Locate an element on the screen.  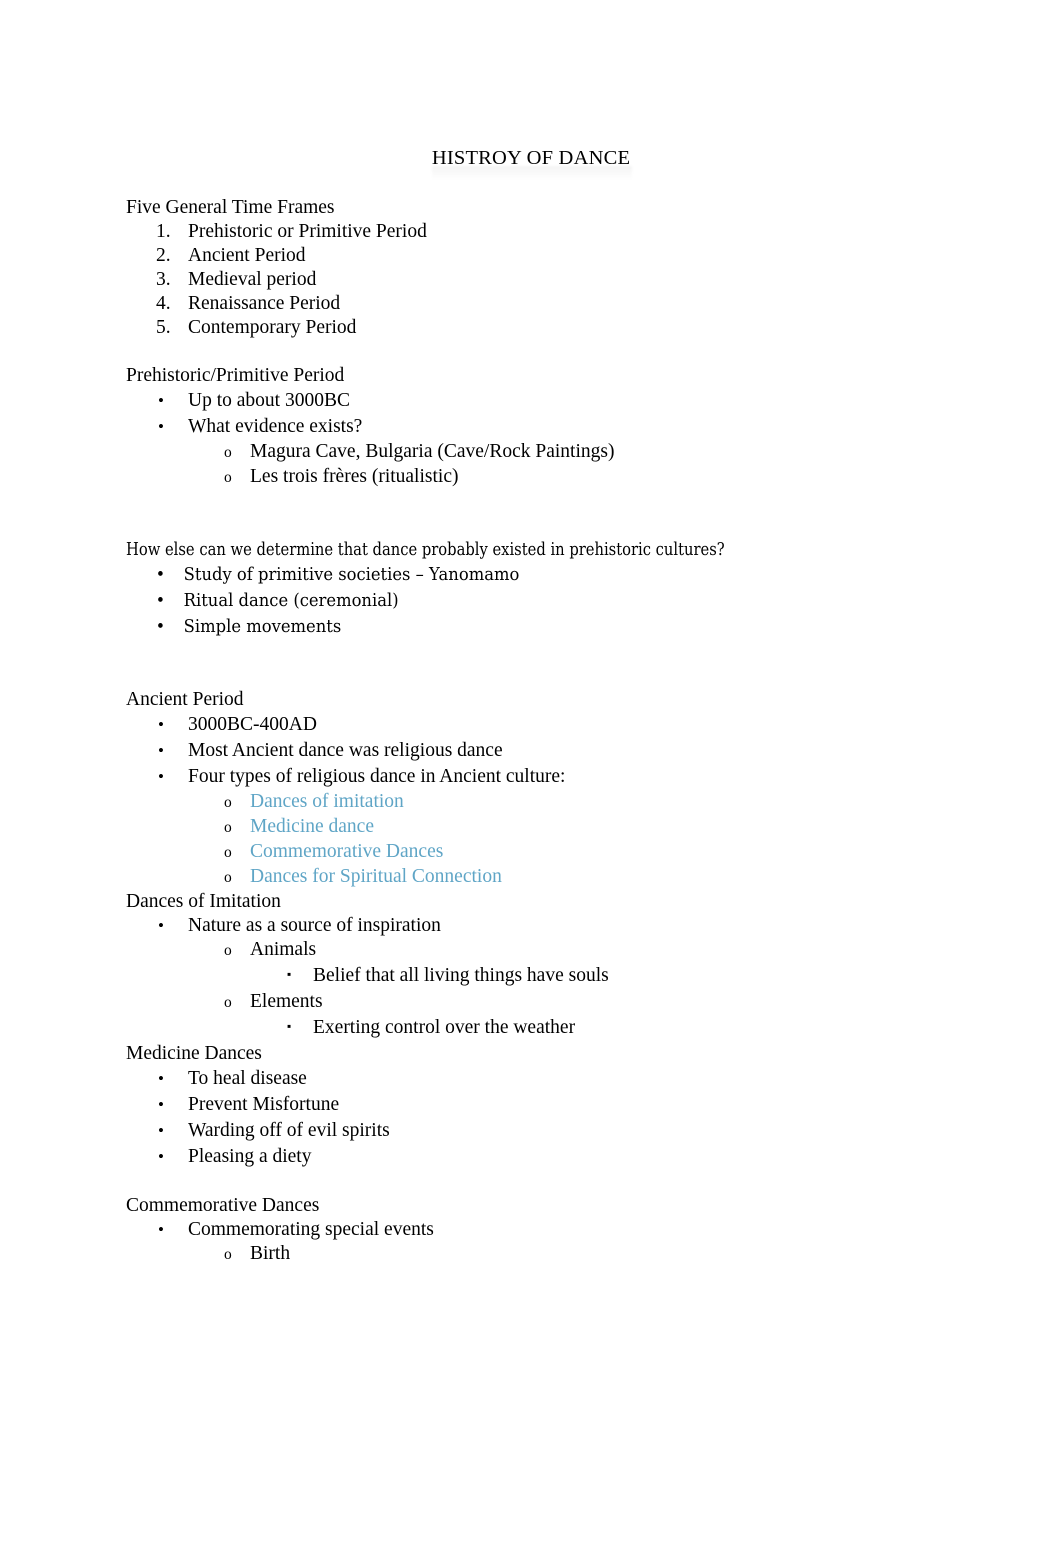
link-commemorative-dances: Commemorative Dances is located at coordinates (346, 852).